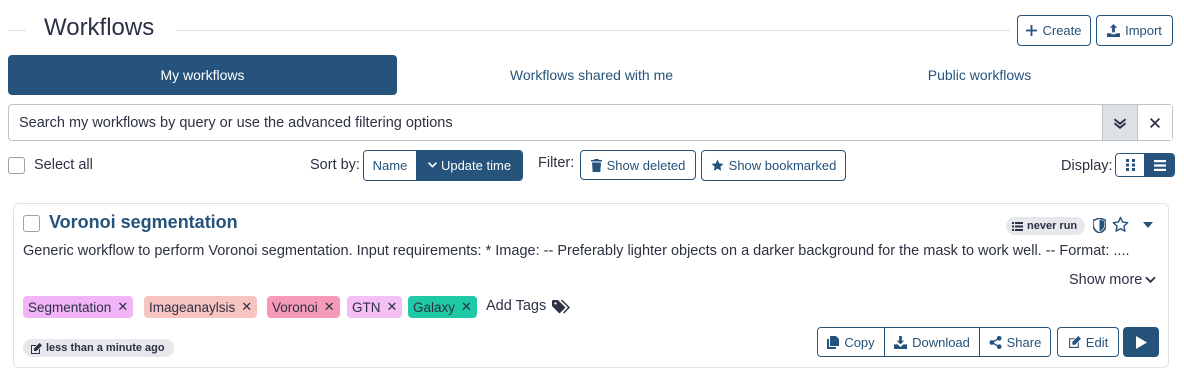  Describe the element at coordinates (1017, 226) in the screenshot. I see `list-ul-icon` at that location.